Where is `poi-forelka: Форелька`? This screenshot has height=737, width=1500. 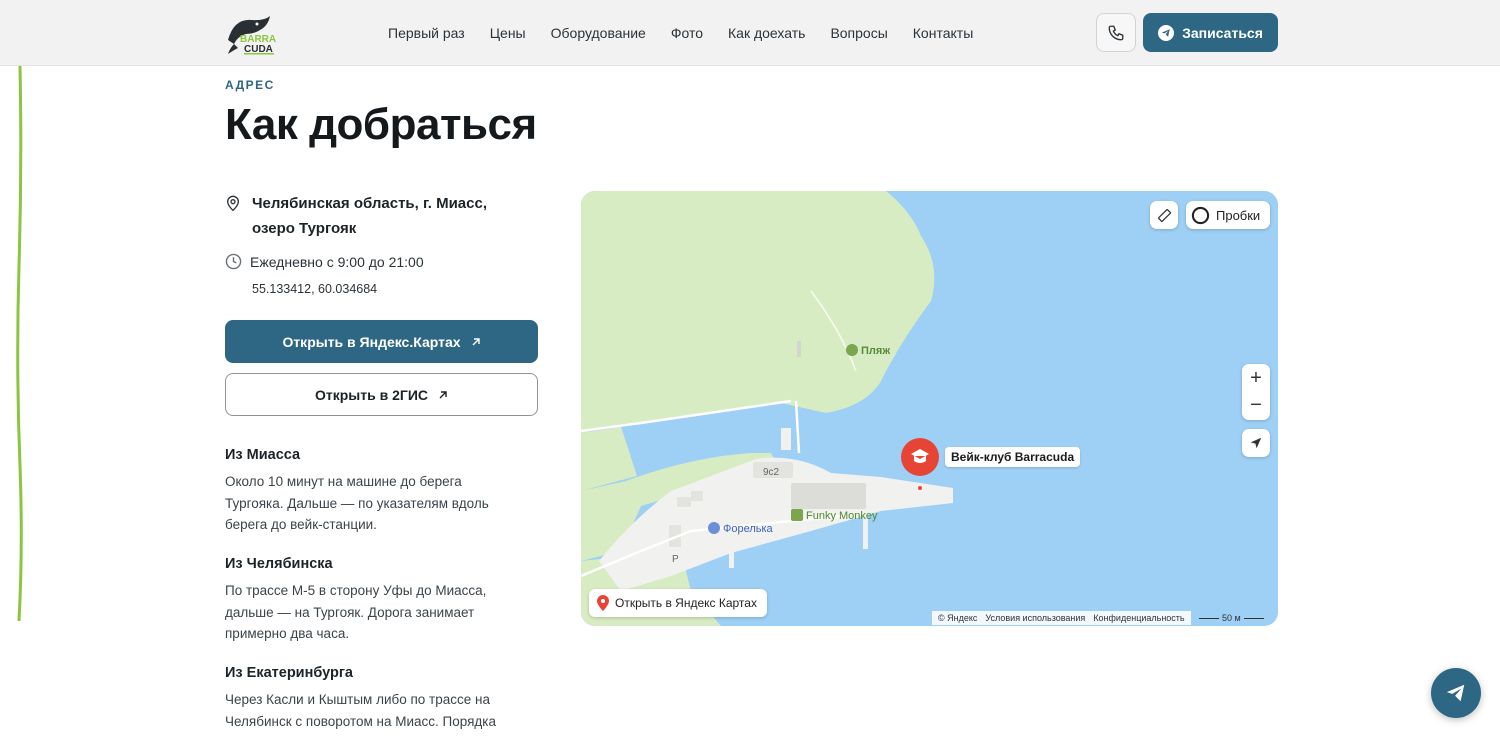 poi-forelka: Форелька is located at coordinates (740, 528).